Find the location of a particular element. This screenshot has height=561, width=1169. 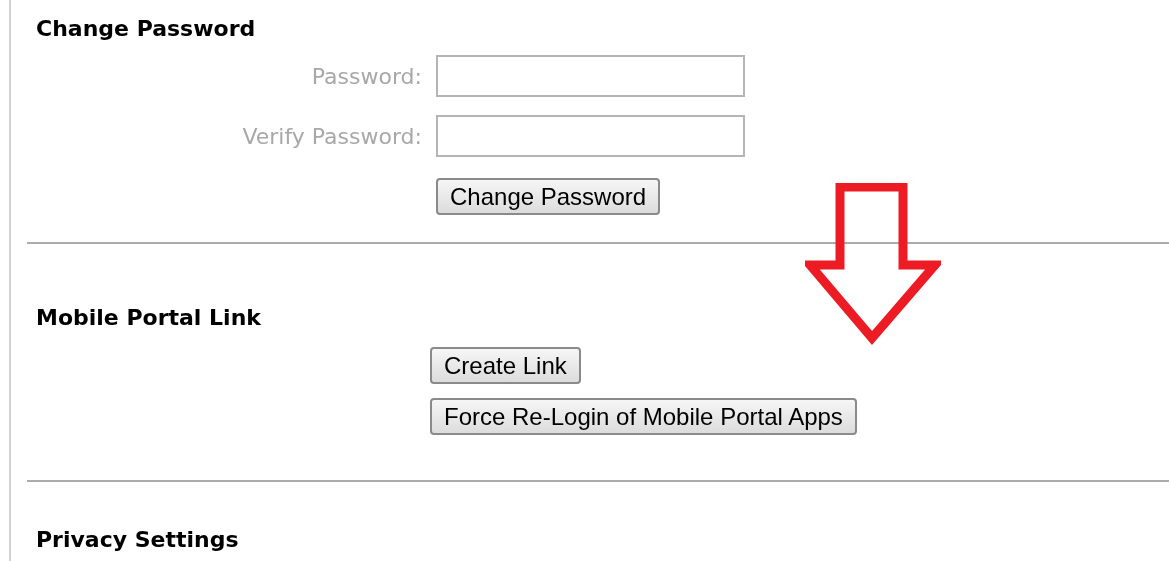

field-label: Verify Password: is located at coordinates (332, 136).